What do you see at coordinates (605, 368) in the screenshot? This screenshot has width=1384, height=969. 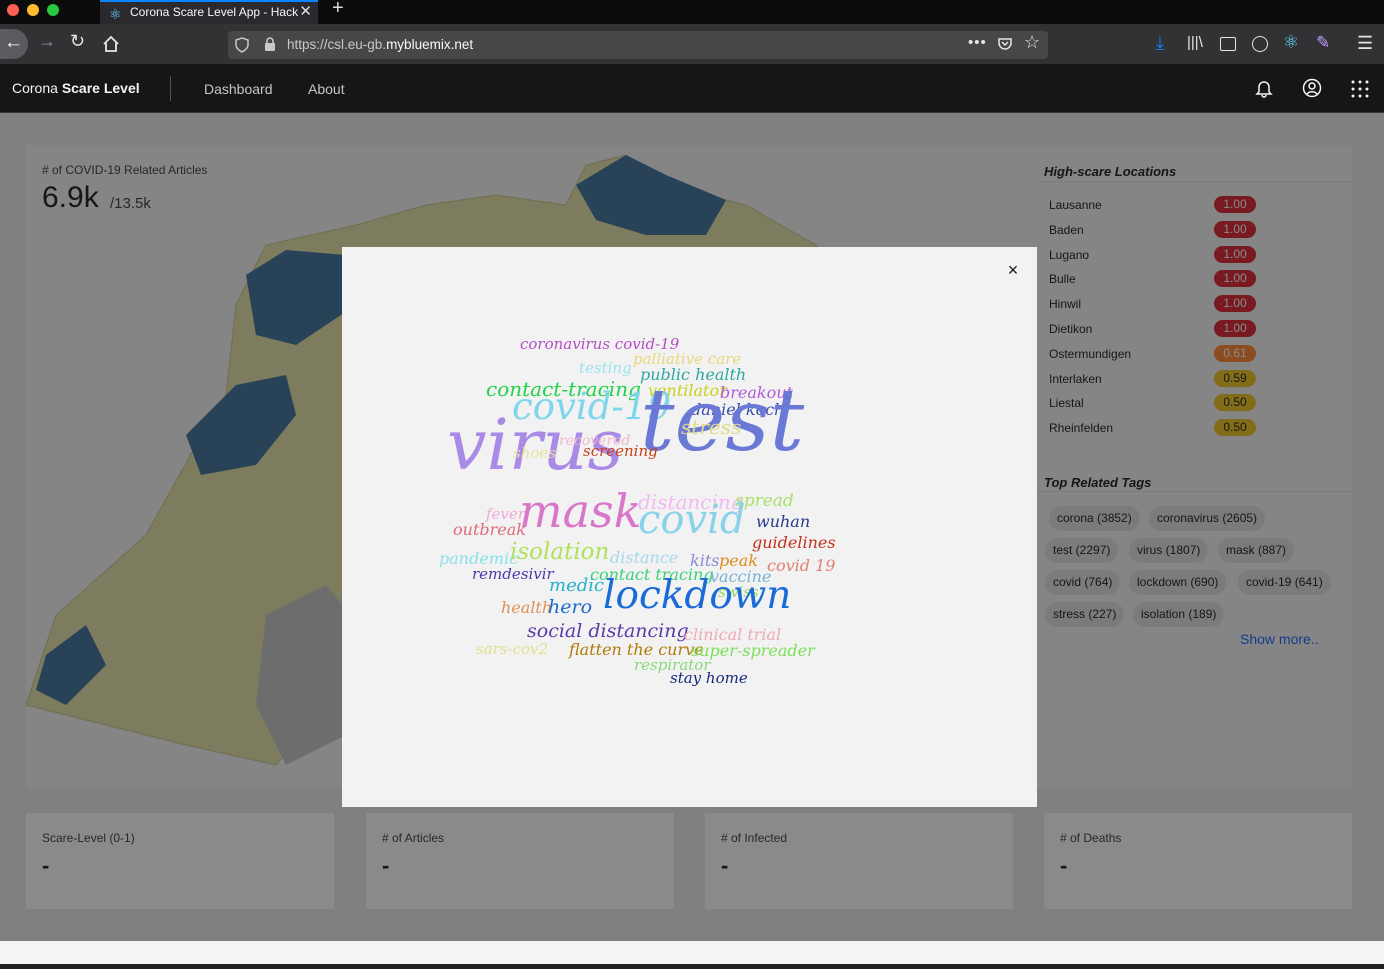 I see `word-cloud-term: testing` at bounding box center [605, 368].